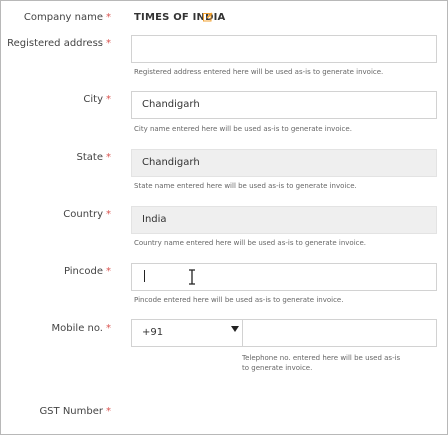  Describe the element at coordinates (187, 333) in the screenshot. I see `country-code-select: +91` at that location.